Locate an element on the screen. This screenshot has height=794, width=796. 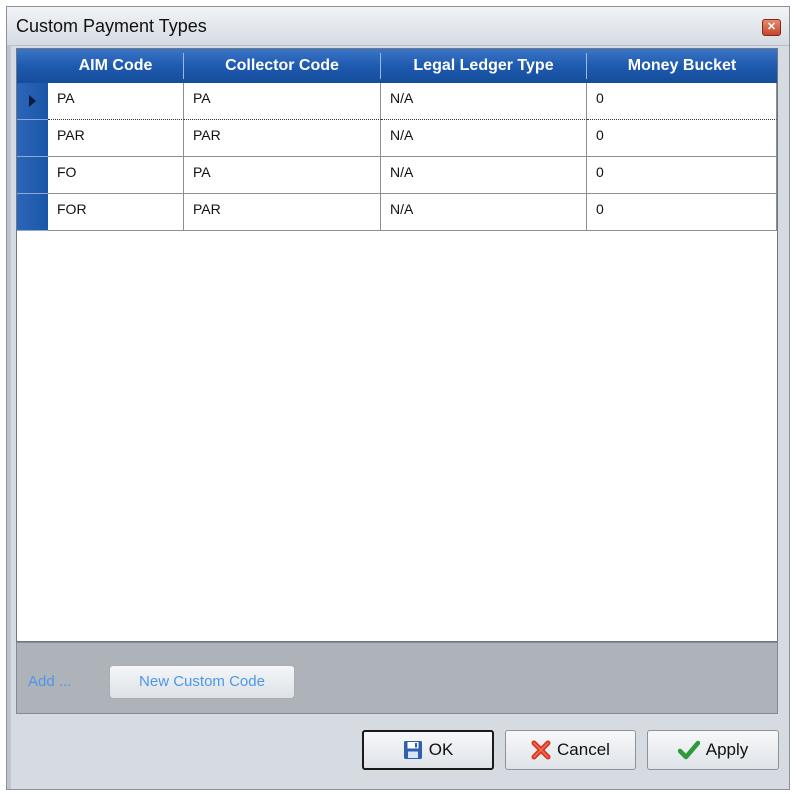
table-row: PA PA N/A 0 is located at coordinates (397, 101).